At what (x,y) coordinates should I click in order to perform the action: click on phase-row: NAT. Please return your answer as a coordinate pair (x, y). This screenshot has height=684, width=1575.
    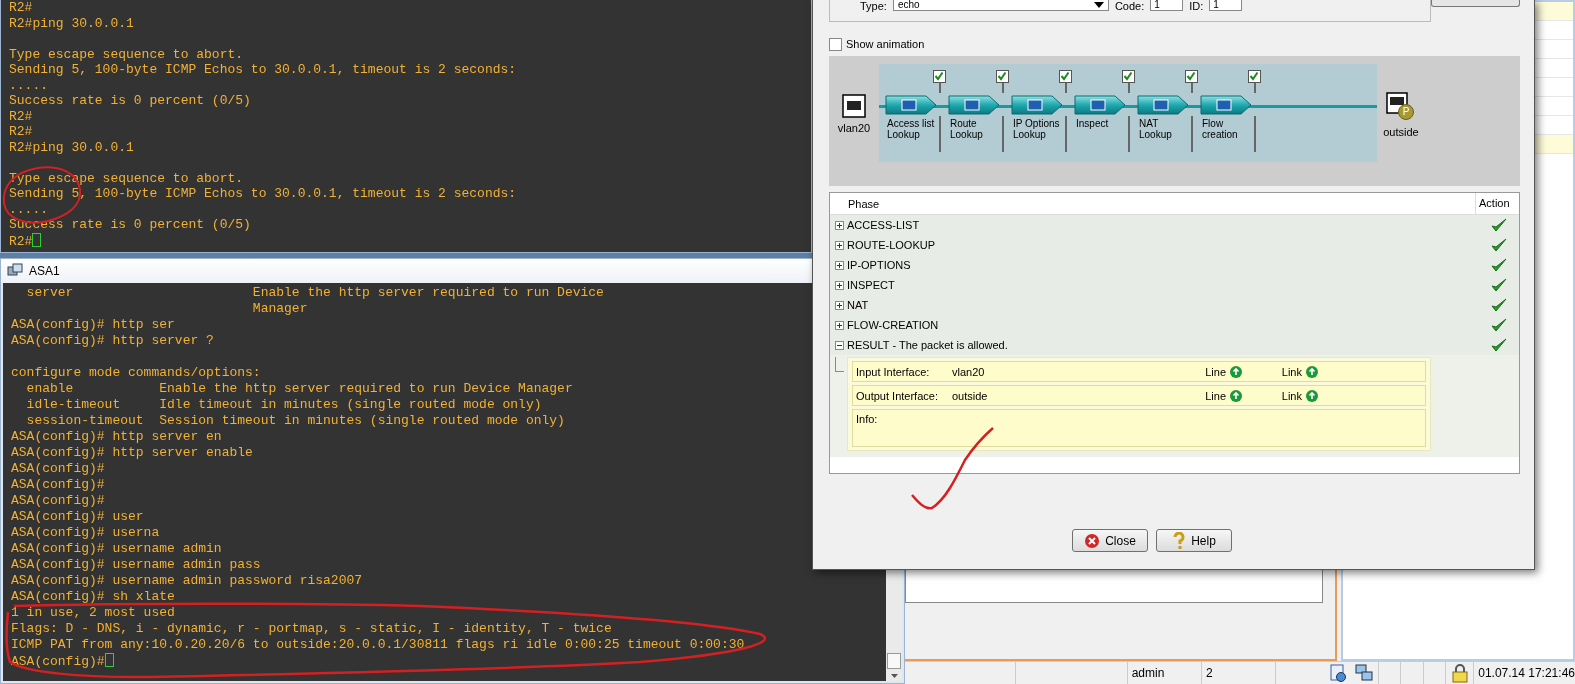
    Looking at the image, I should click on (1174, 305).